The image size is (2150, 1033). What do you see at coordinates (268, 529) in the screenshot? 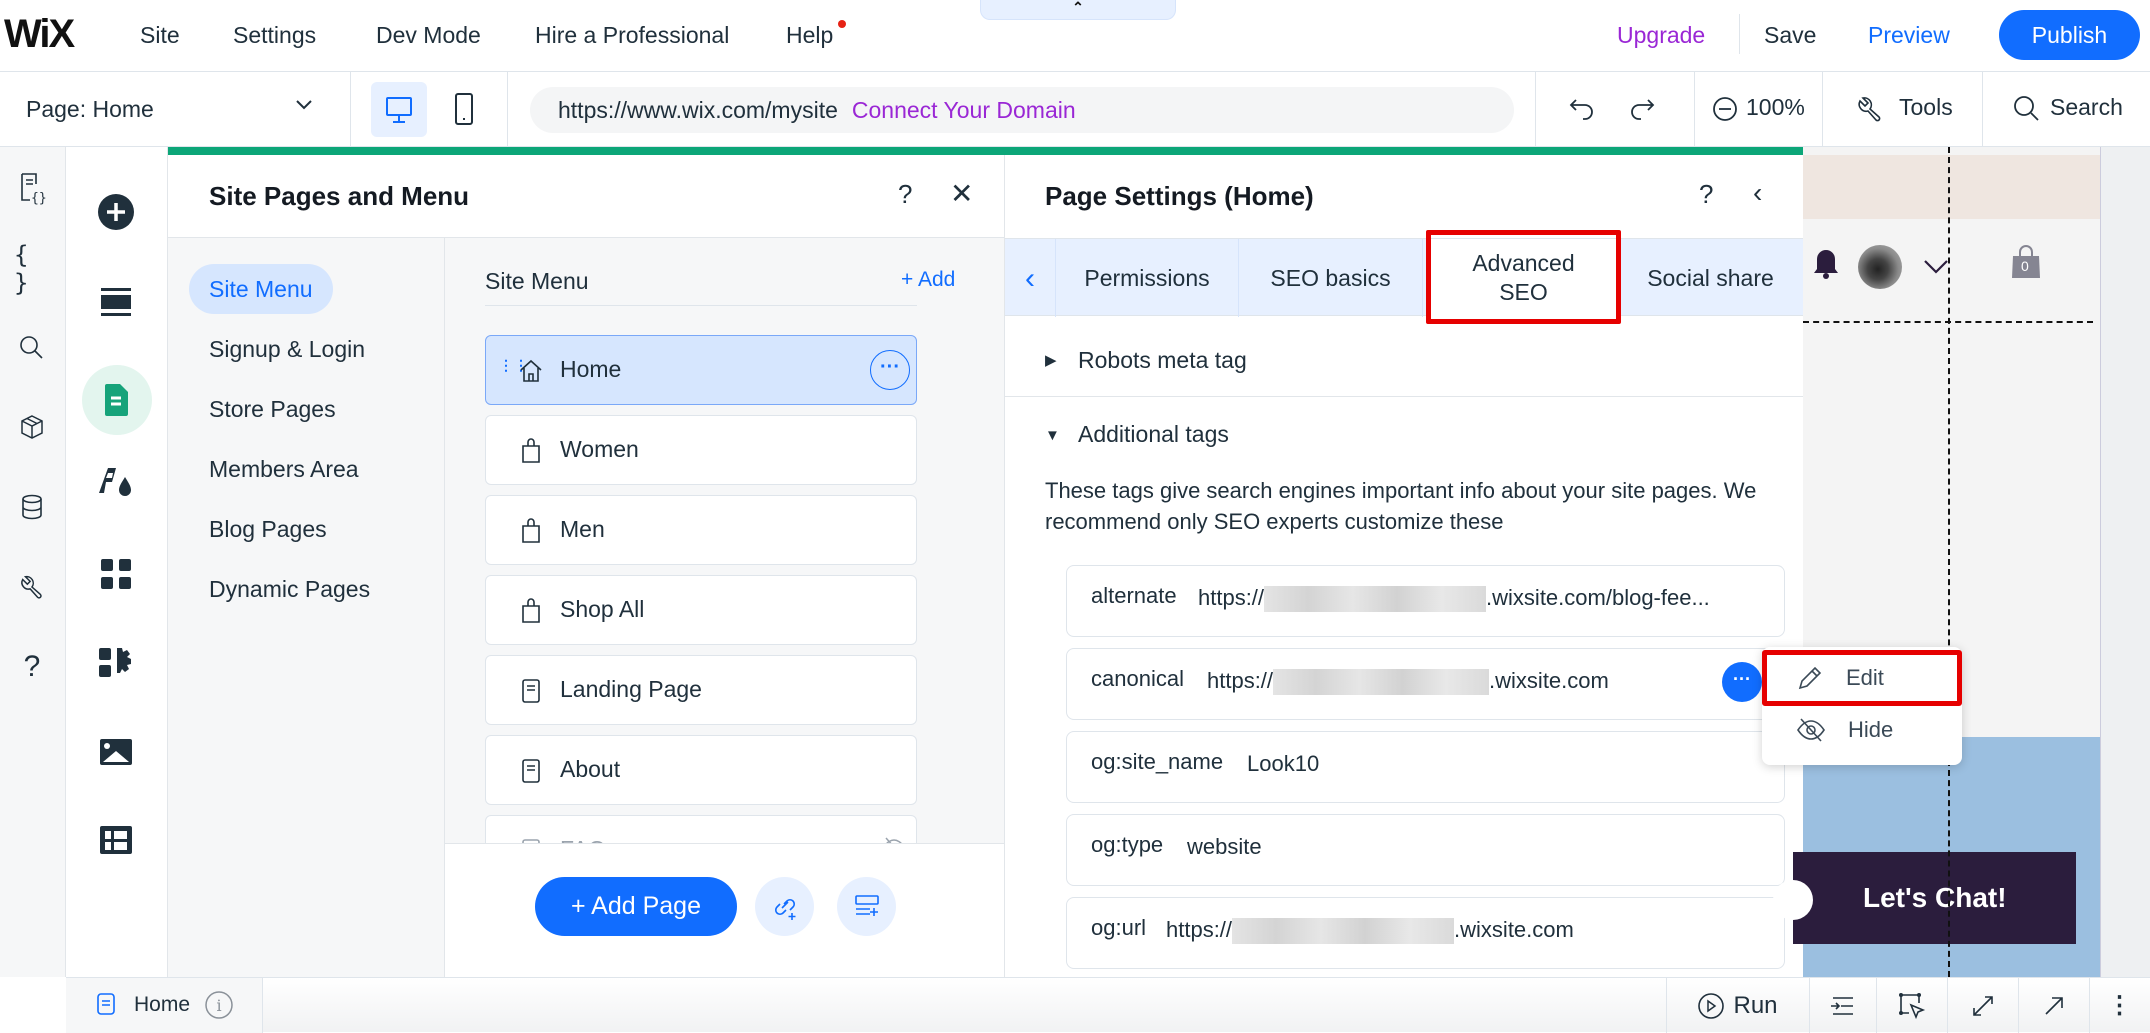
I see `nav-blog-pages: Blog Pages` at bounding box center [268, 529].